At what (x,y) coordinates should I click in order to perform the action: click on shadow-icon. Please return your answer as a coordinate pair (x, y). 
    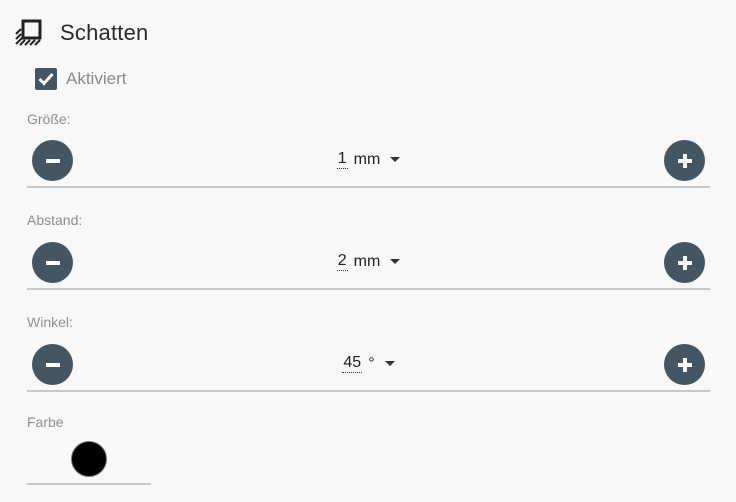
    Looking at the image, I should click on (28, 32).